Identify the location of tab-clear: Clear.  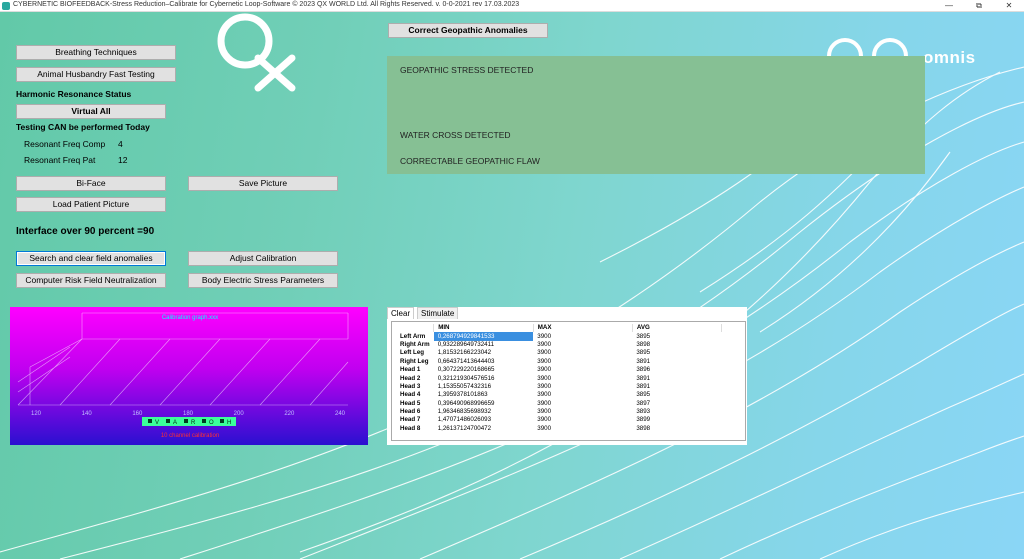
(401, 313).